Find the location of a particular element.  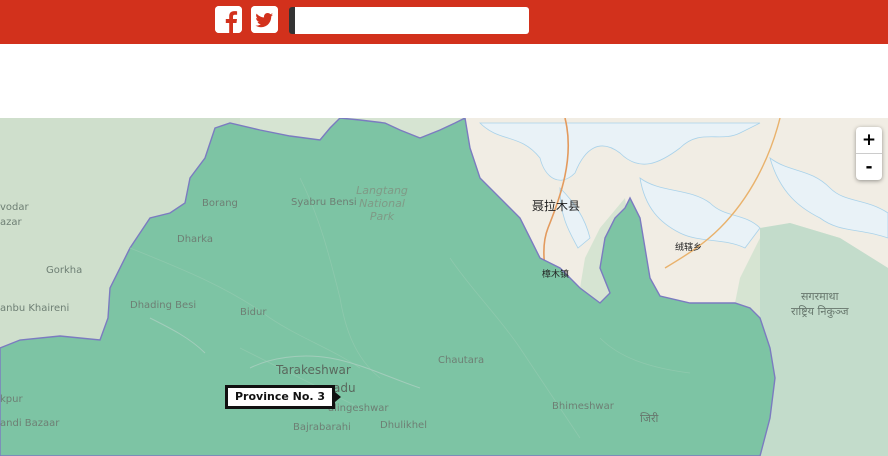

label-tarakeshwar: Tarakeshwar is located at coordinates (313, 370).